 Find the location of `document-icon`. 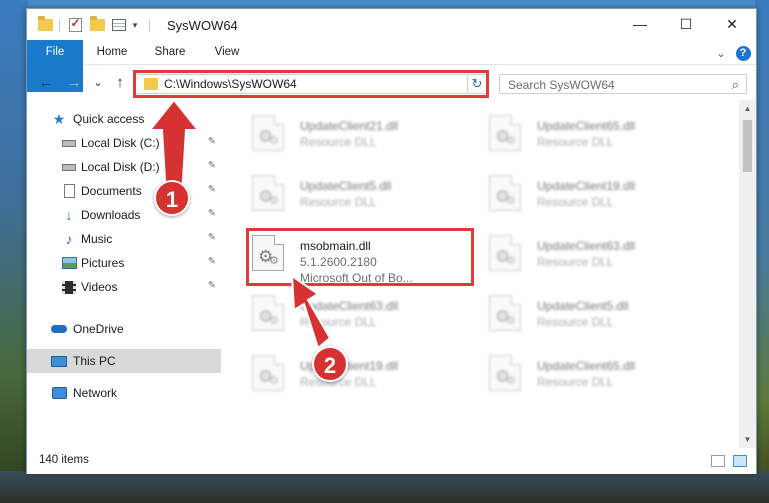

document-icon is located at coordinates (69, 191).